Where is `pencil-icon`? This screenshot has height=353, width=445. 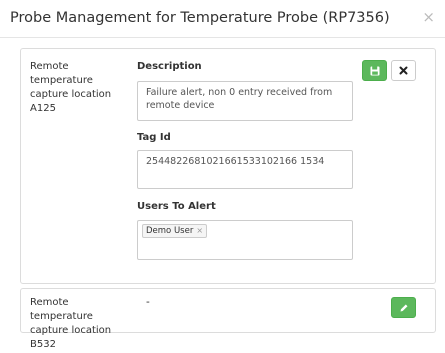
pencil-icon is located at coordinates (403, 307).